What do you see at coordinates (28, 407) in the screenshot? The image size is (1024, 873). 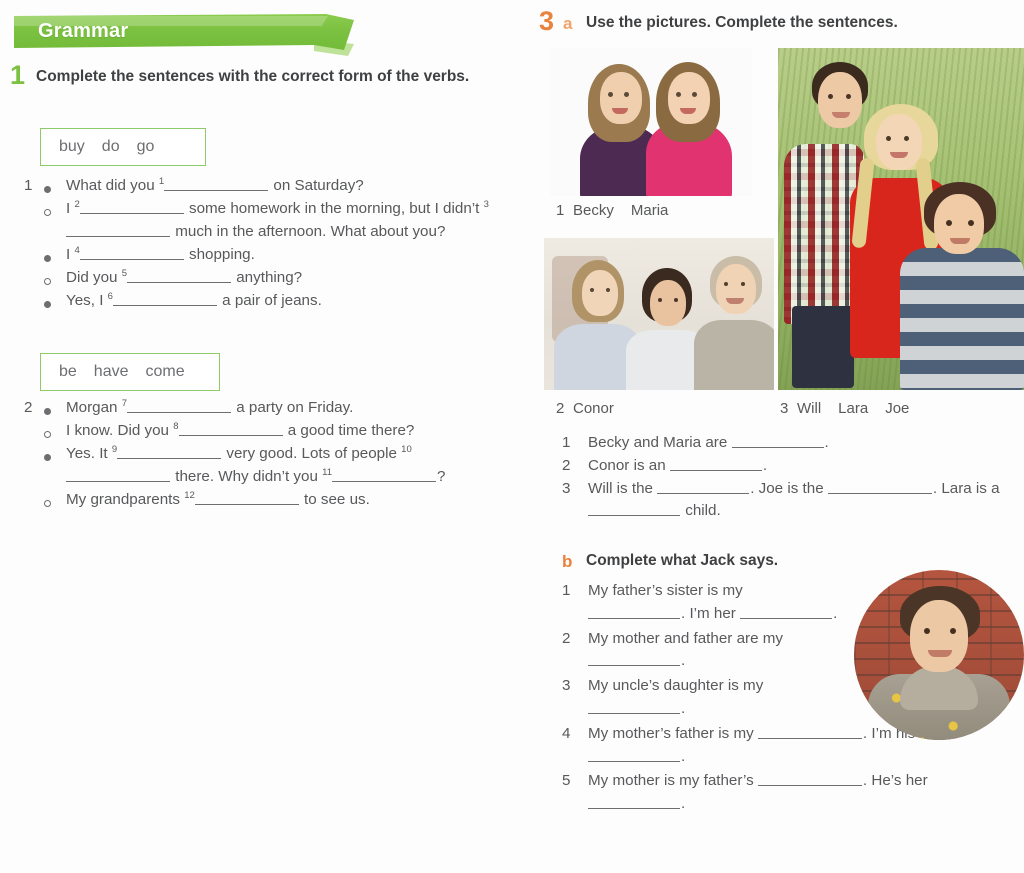 I see `dialog-2-number: 2` at bounding box center [28, 407].